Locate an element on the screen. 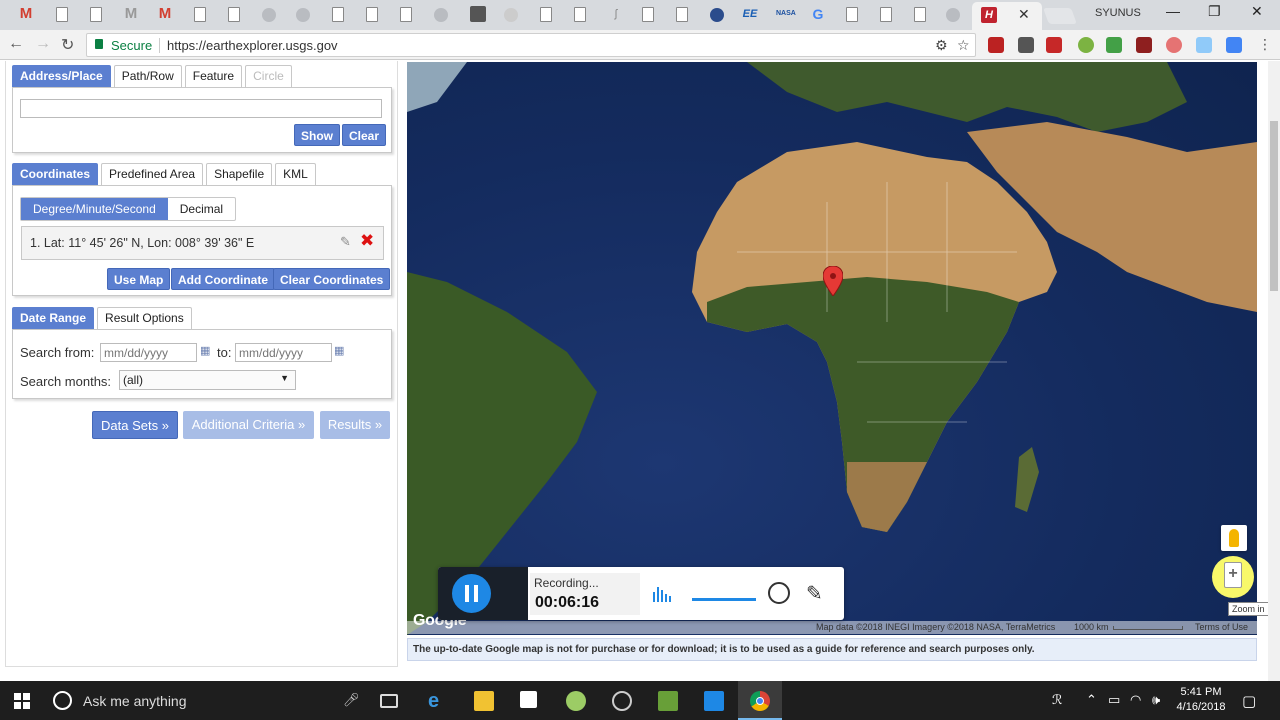  new-tab-button is located at coordinates (1060, 16).